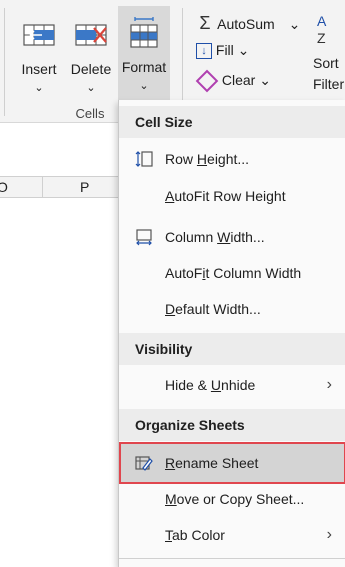 This screenshot has height=567, width=345. What do you see at coordinates (232, 385) in the screenshot?
I see `menu-item-hide-unhide: Hide & Unhide ›` at bounding box center [232, 385].